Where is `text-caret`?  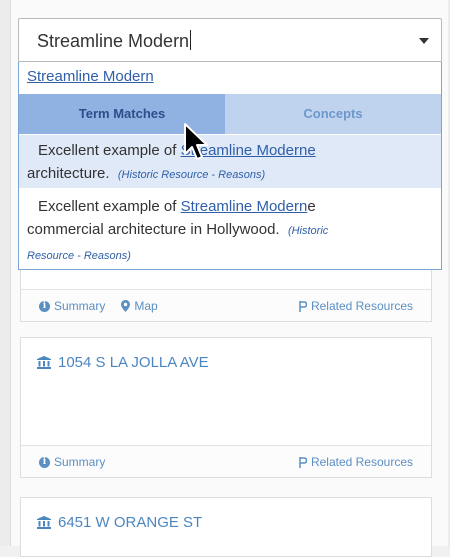
text-caret is located at coordinates (191, 40).